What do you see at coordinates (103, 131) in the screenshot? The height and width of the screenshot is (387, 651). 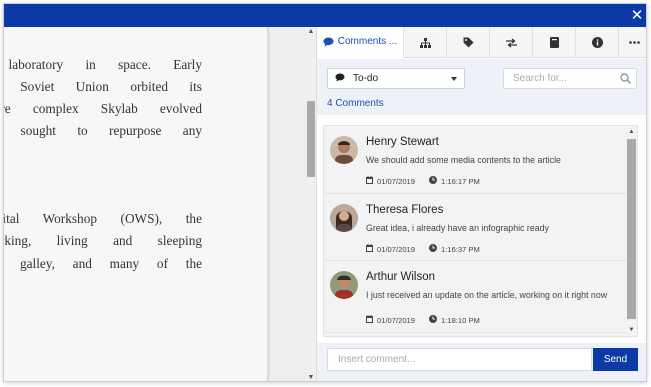 I see `doc-line: , which sought to repurpose any` at bounding box center [103, 131].